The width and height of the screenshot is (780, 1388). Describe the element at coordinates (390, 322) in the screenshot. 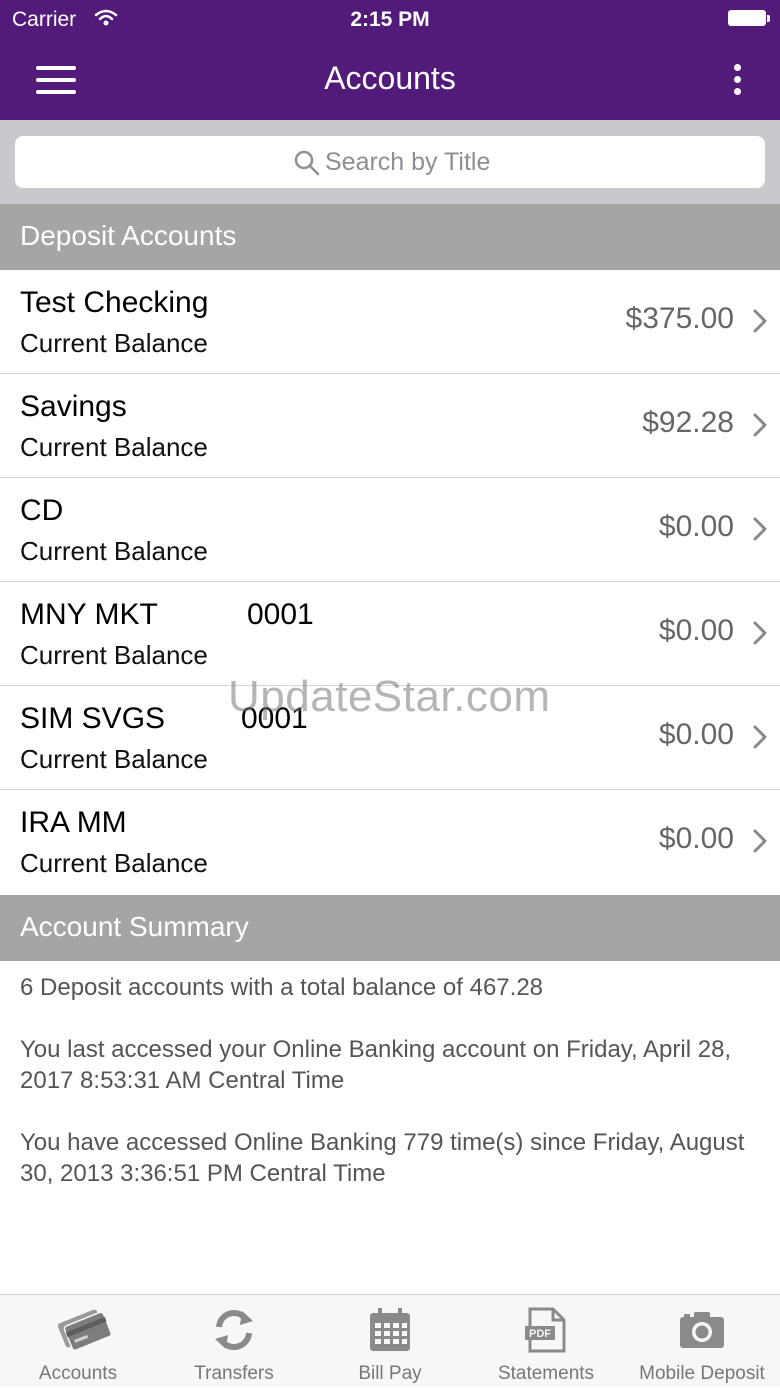

I see `account-row: Test Checking Current Balance $375.00` at that location.